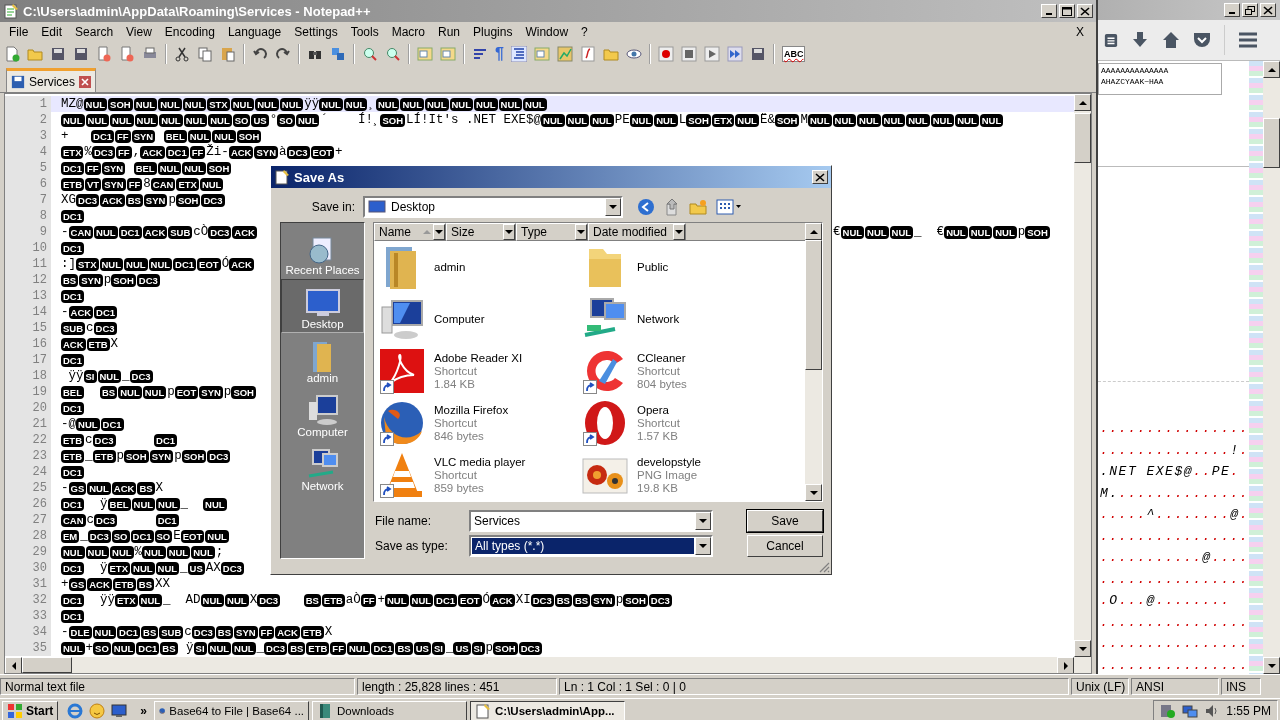 This screenshot has height=720, width=1280. Describe the element at coordinates (322, 306) in the screenshot. I see `places-item: Desktop` at that location.